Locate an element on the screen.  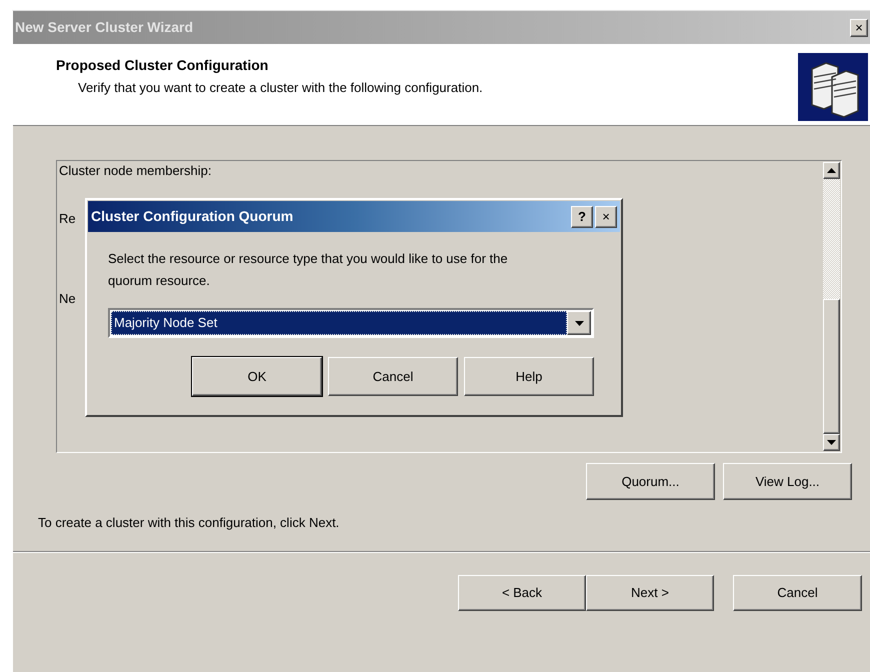
page-subtitle: Verify that you want to create a cluster with the following configuration. is located at coordinates (280, 88).